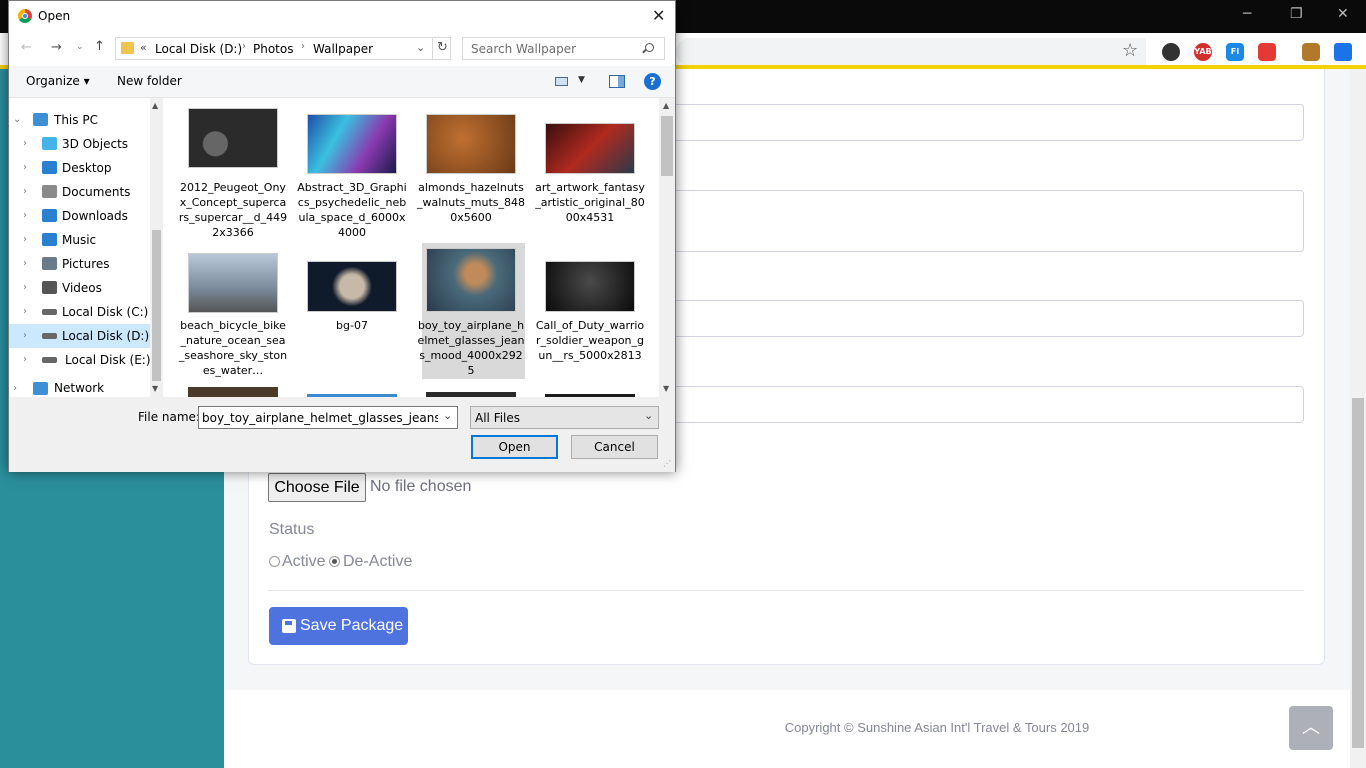 This screenshot has width=1366, height=768. Describe the element at coordinates (581, 80) in the screenshot. I see `view-options-chevron-icon: ▼` at that location.